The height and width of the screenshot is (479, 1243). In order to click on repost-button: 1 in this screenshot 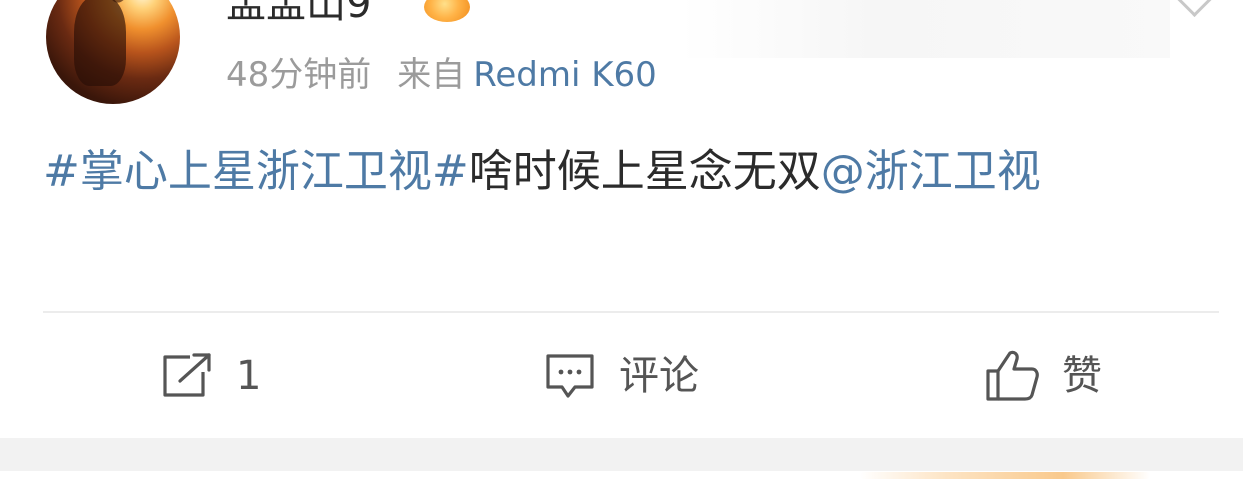, I will do `click(210, 376)`.